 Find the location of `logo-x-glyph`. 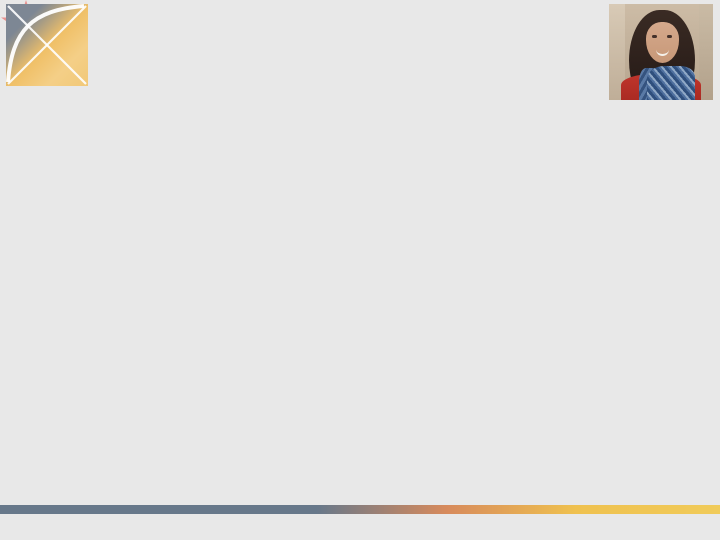

logo-x-glyph is located at coordinates (46, 44).